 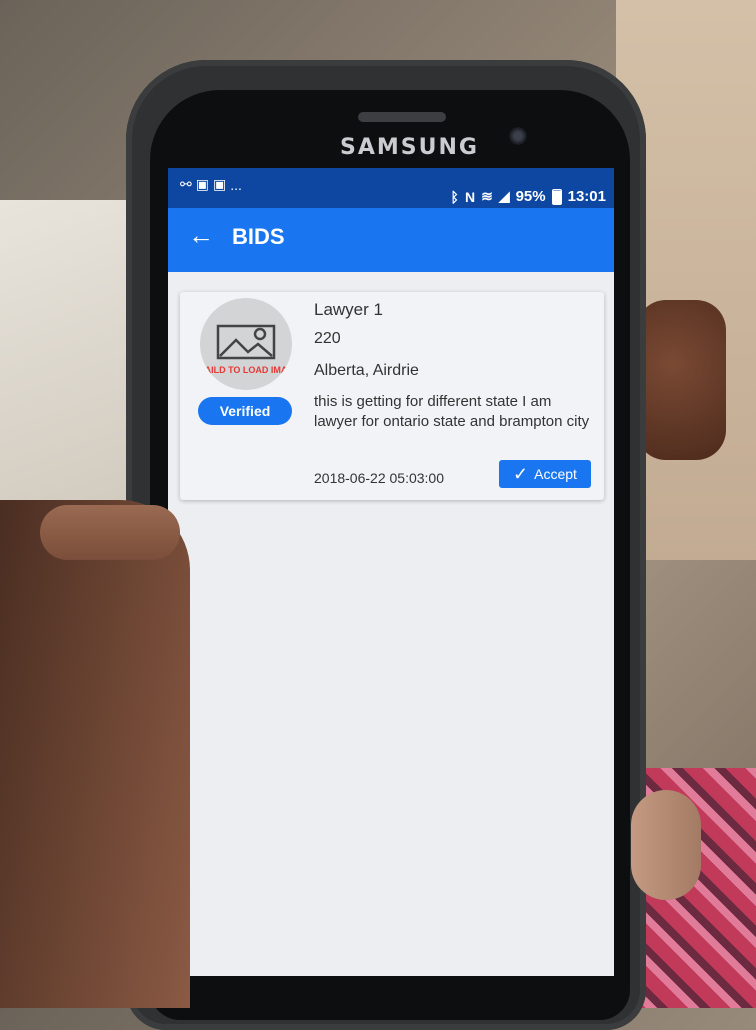 What do you see at coordinates (366, 370) in the screenshot?
I see `bid-location: Alberta, Airdrie` at bounding box center [366, 370].